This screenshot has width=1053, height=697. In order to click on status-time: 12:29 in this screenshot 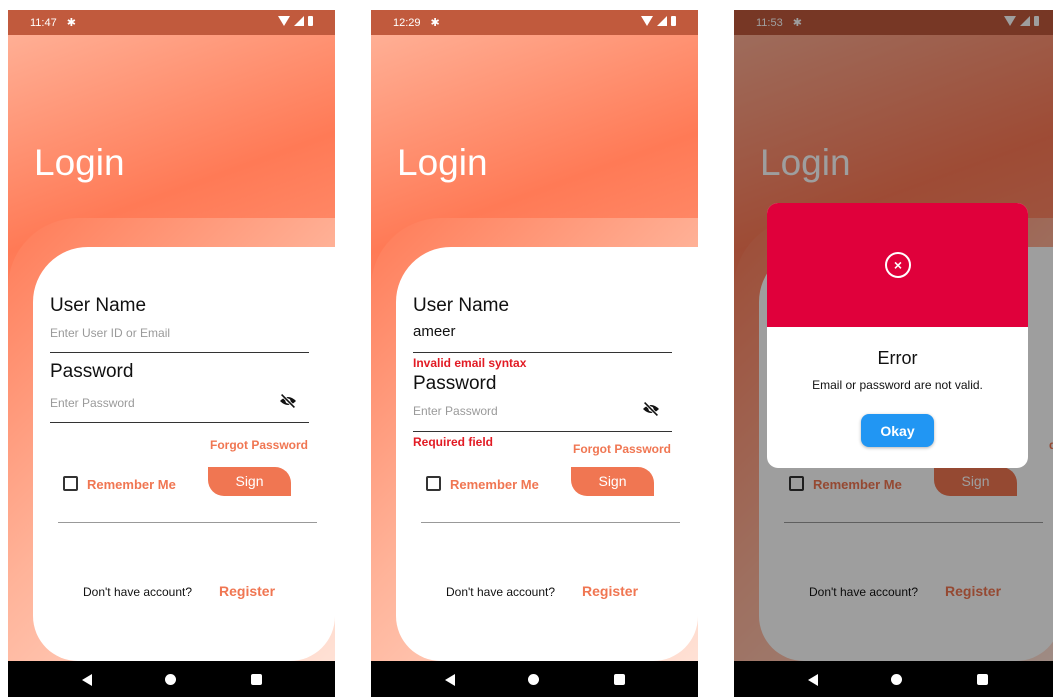, I will do `click(407, 22)`.